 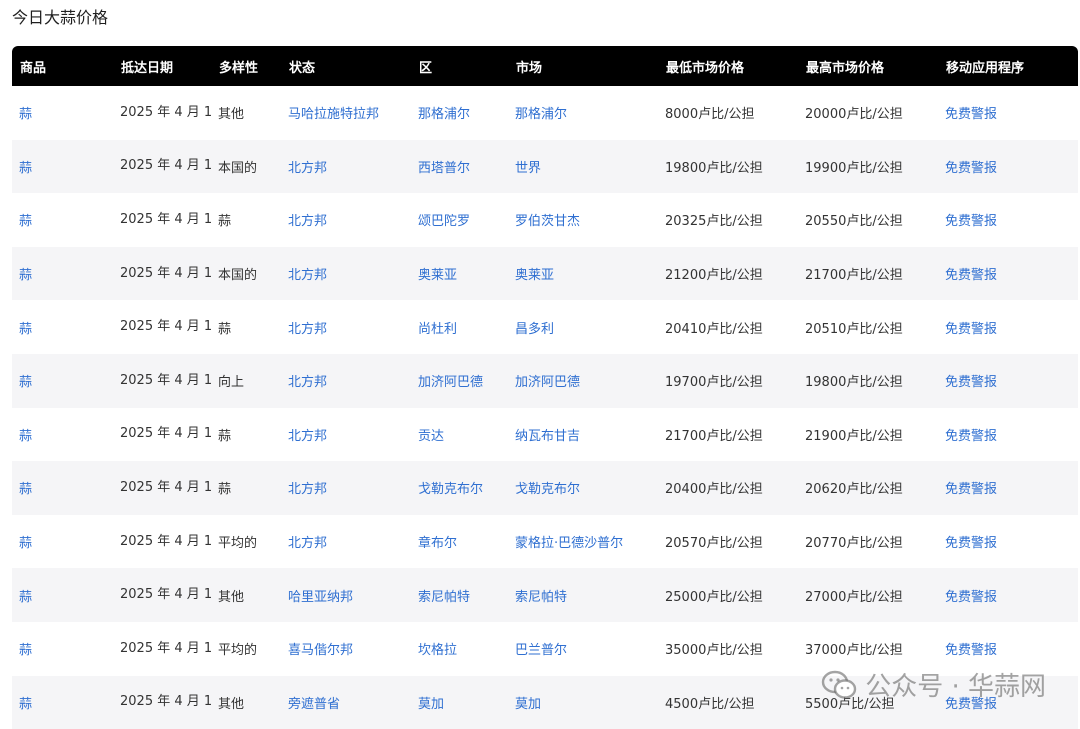 What do you see at coordinates (238, 544) in the screenshot?
I see `variety: 平均的` at bounding box center [238, 544].